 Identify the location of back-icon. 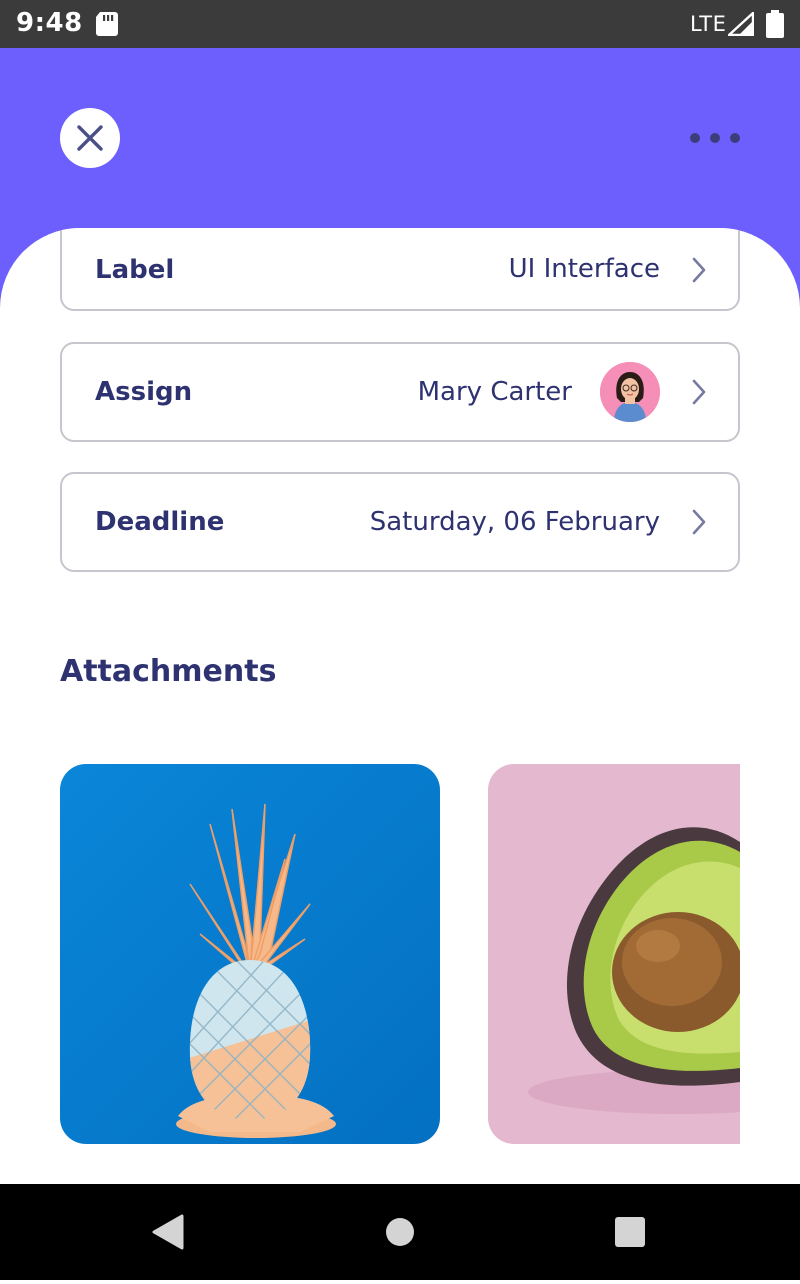
(168, 1232).